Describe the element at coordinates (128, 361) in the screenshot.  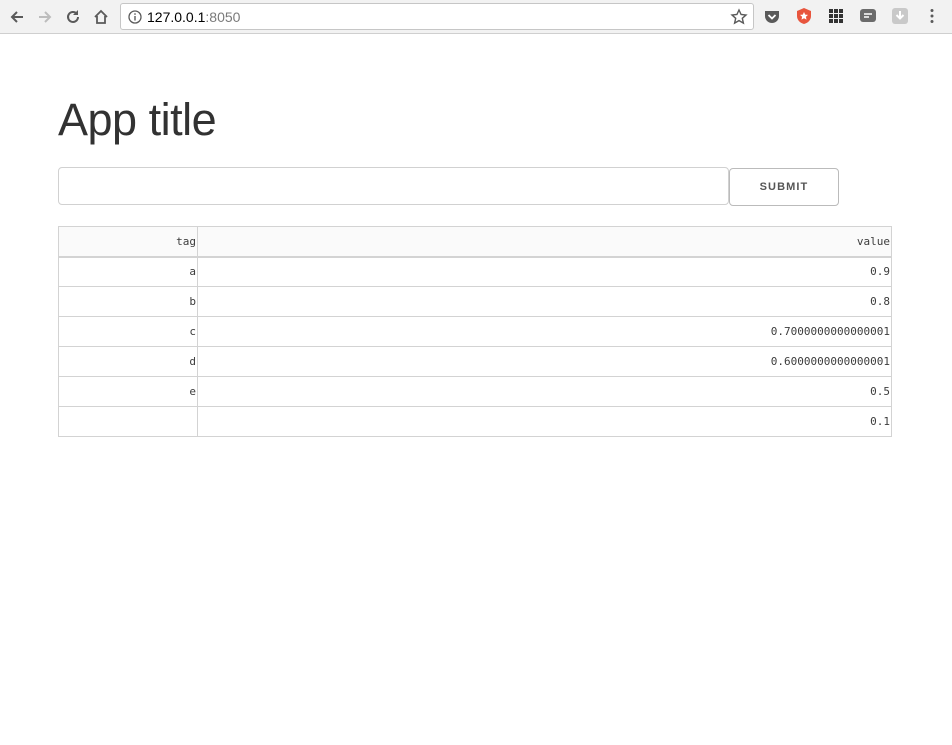
I see `tag-cell: d` at that location.